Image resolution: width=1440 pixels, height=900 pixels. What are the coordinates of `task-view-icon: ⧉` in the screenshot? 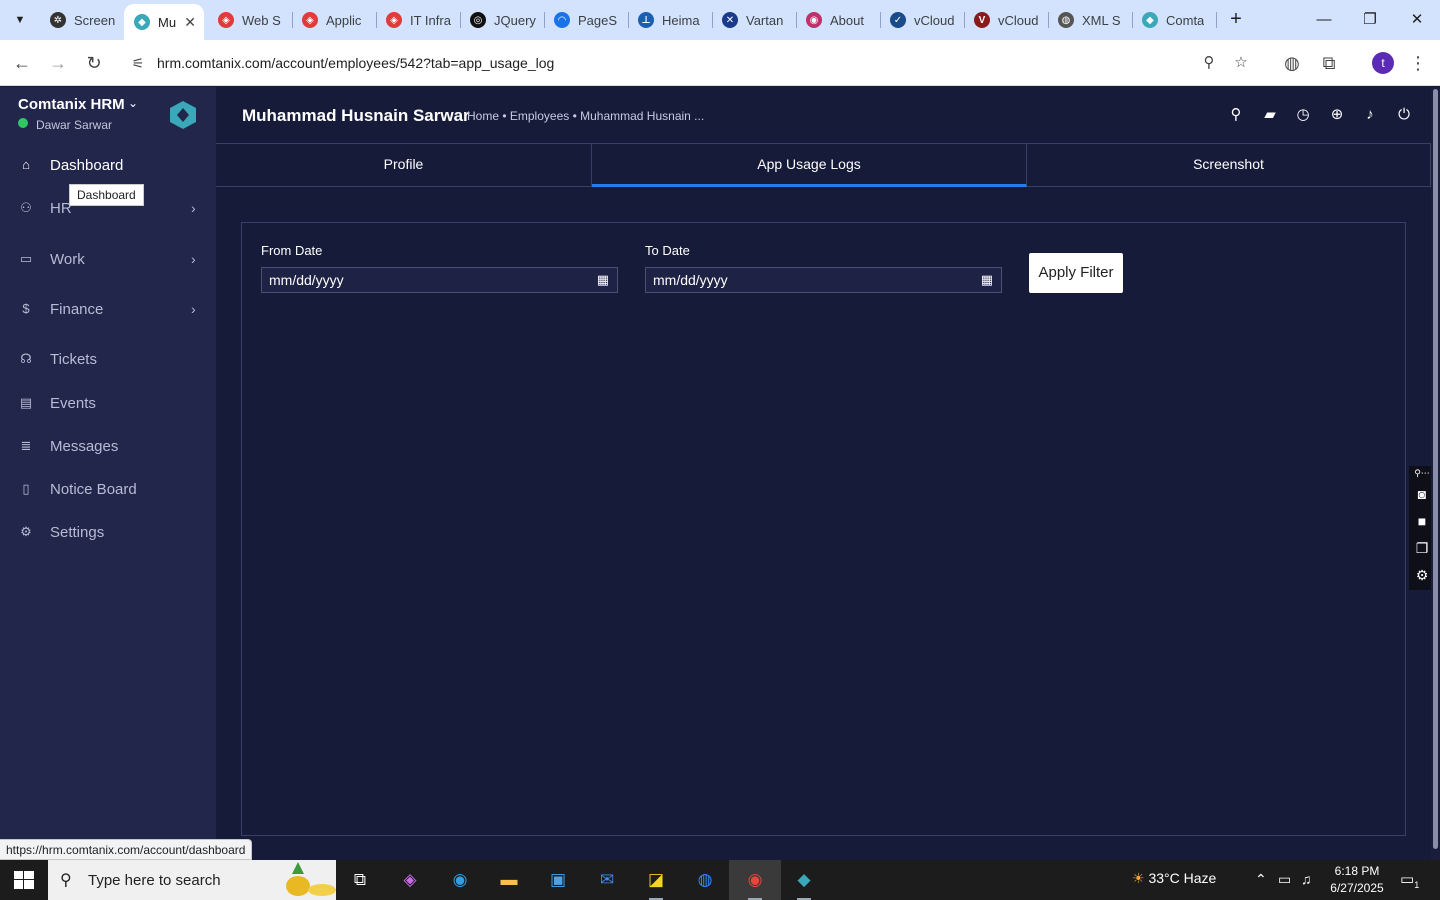 It's located at (360, 880).